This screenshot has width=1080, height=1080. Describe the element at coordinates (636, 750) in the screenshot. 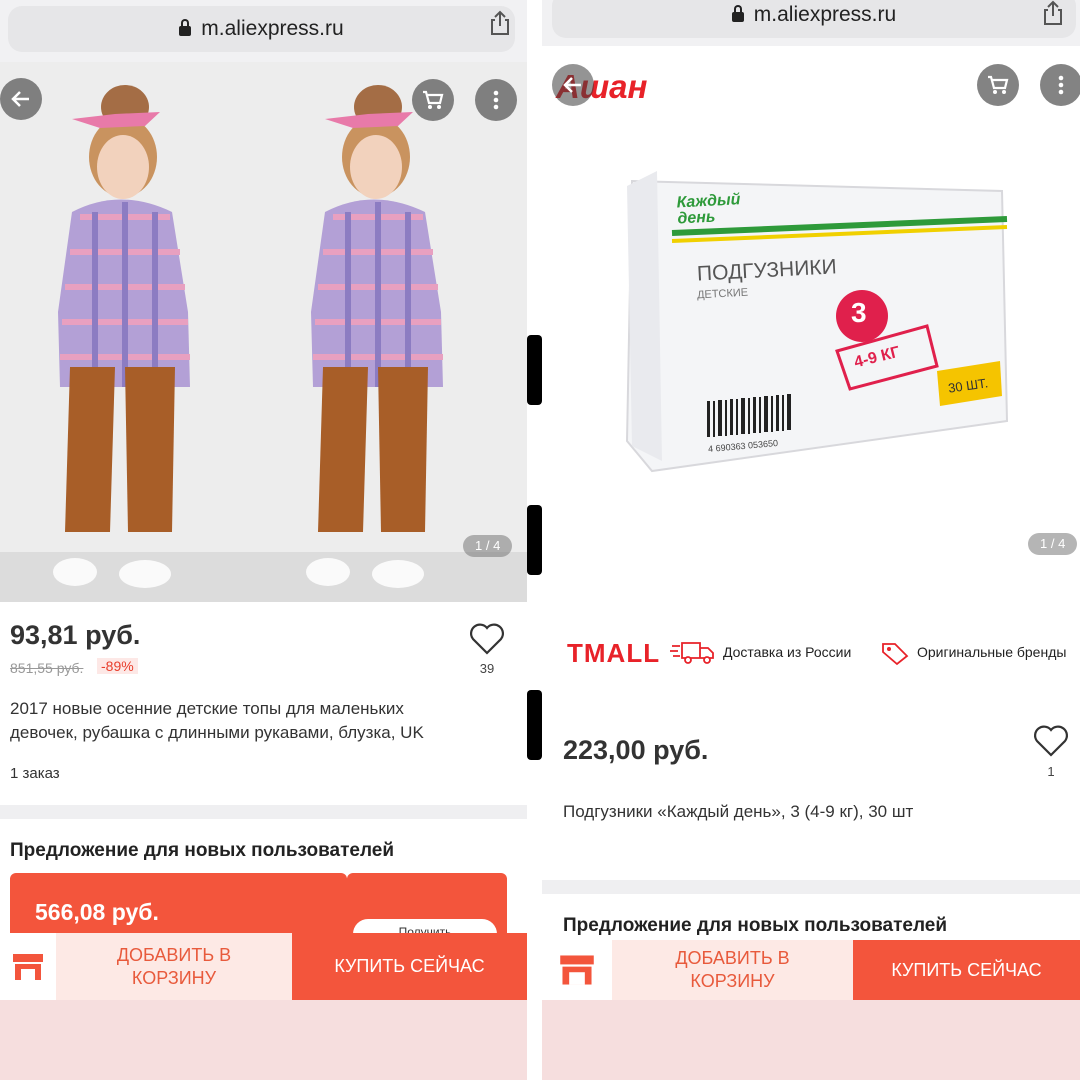

I see `product-price: 223,00 руб.` at that location.